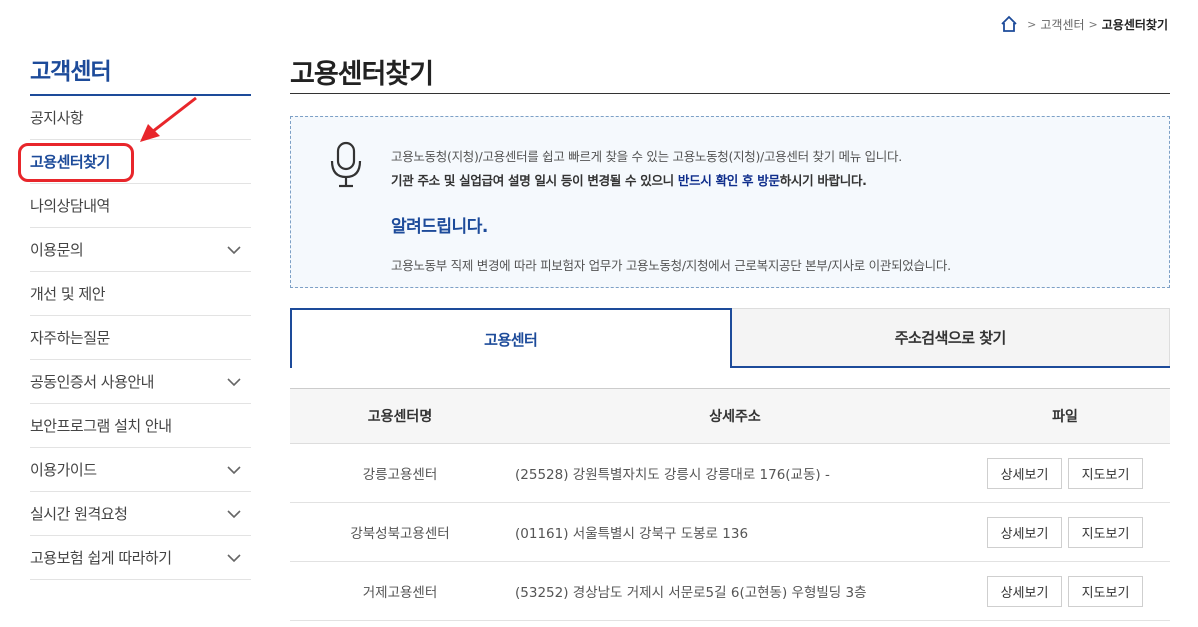 The image size is (1198, 627). What do you see at coordinates (70, 206) in the screenshot?
I see `sidebar-item-label: 나의상담내역` at bounding box center [70, 206].